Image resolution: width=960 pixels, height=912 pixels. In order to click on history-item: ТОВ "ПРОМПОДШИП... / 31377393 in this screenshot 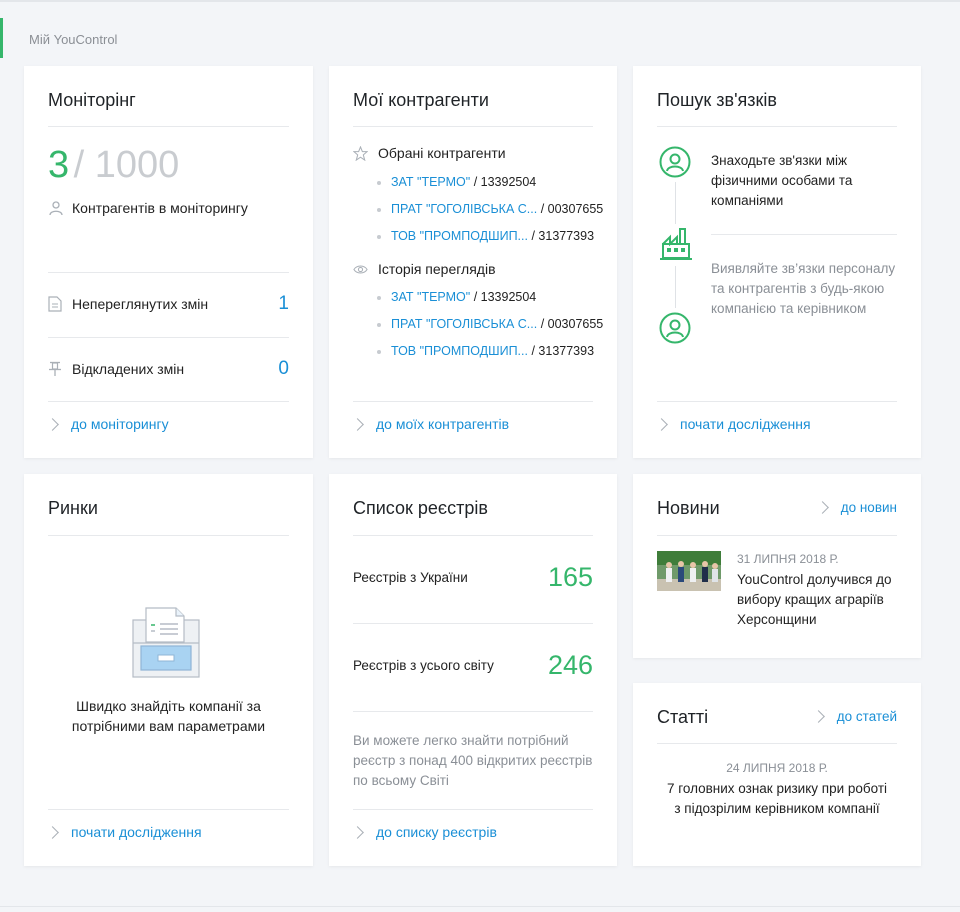, I will do `click(485, 351)`.